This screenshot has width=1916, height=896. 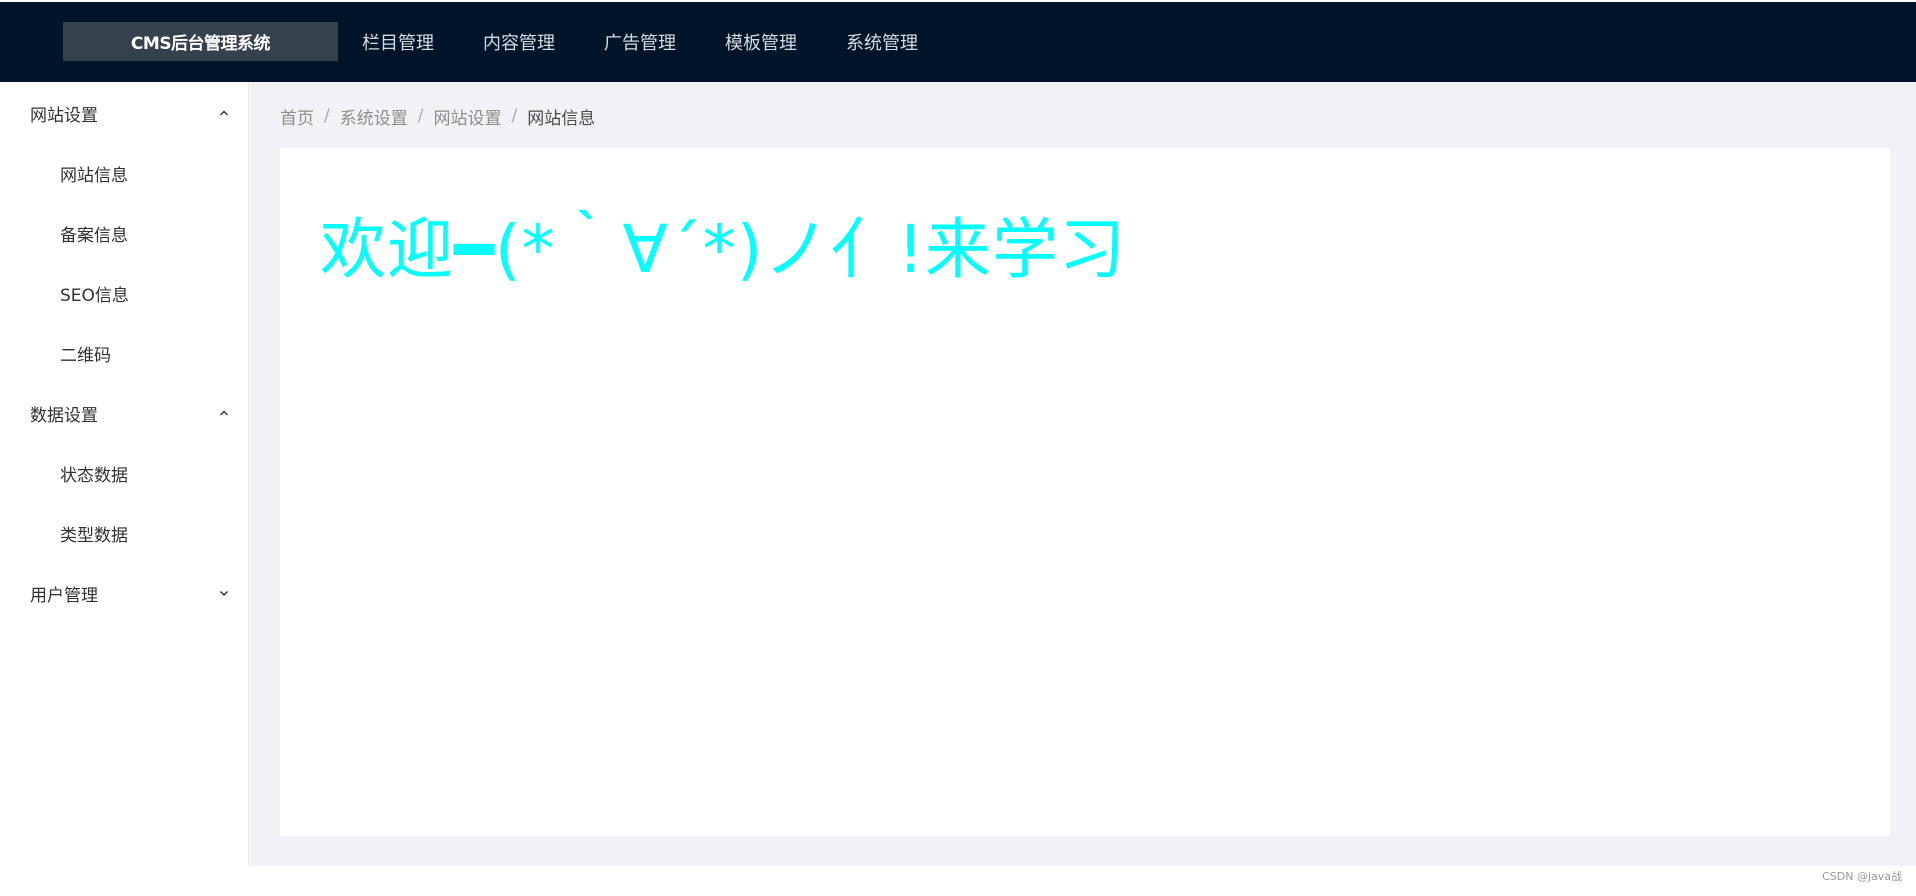 What do you see at coordinates (94, 173) in the screenshot?
I see `sidebar-item-site-info: 网站信息` at bounding box center [94, 173].